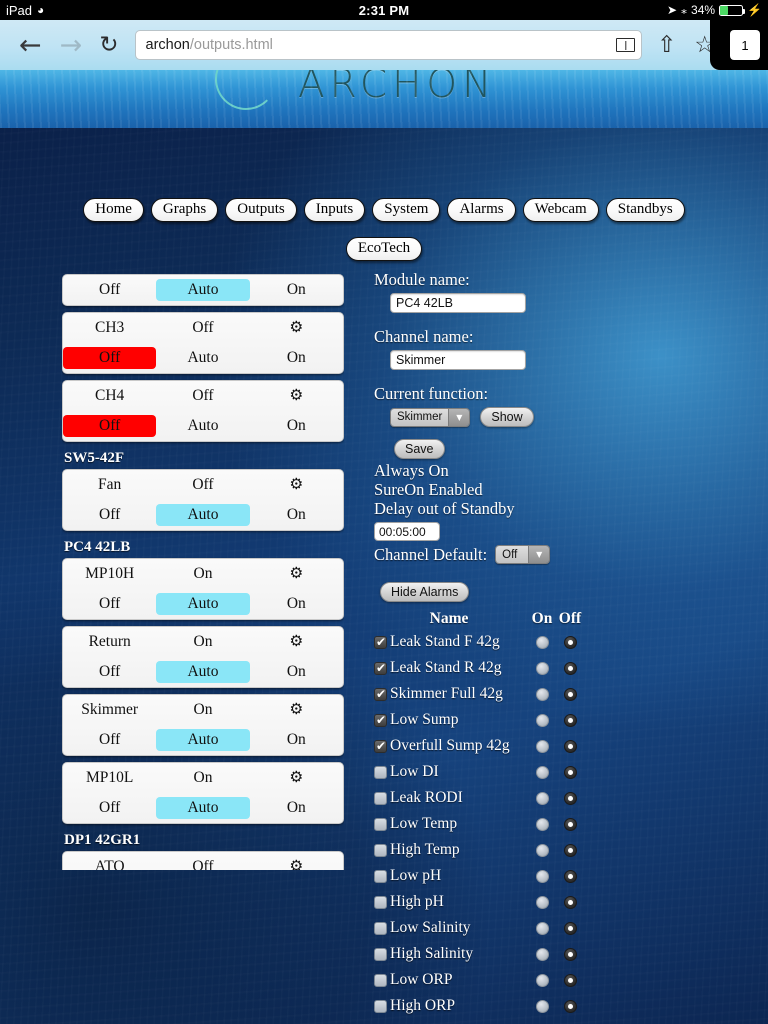  I want to click on show-button: Show, so click(507, 417).